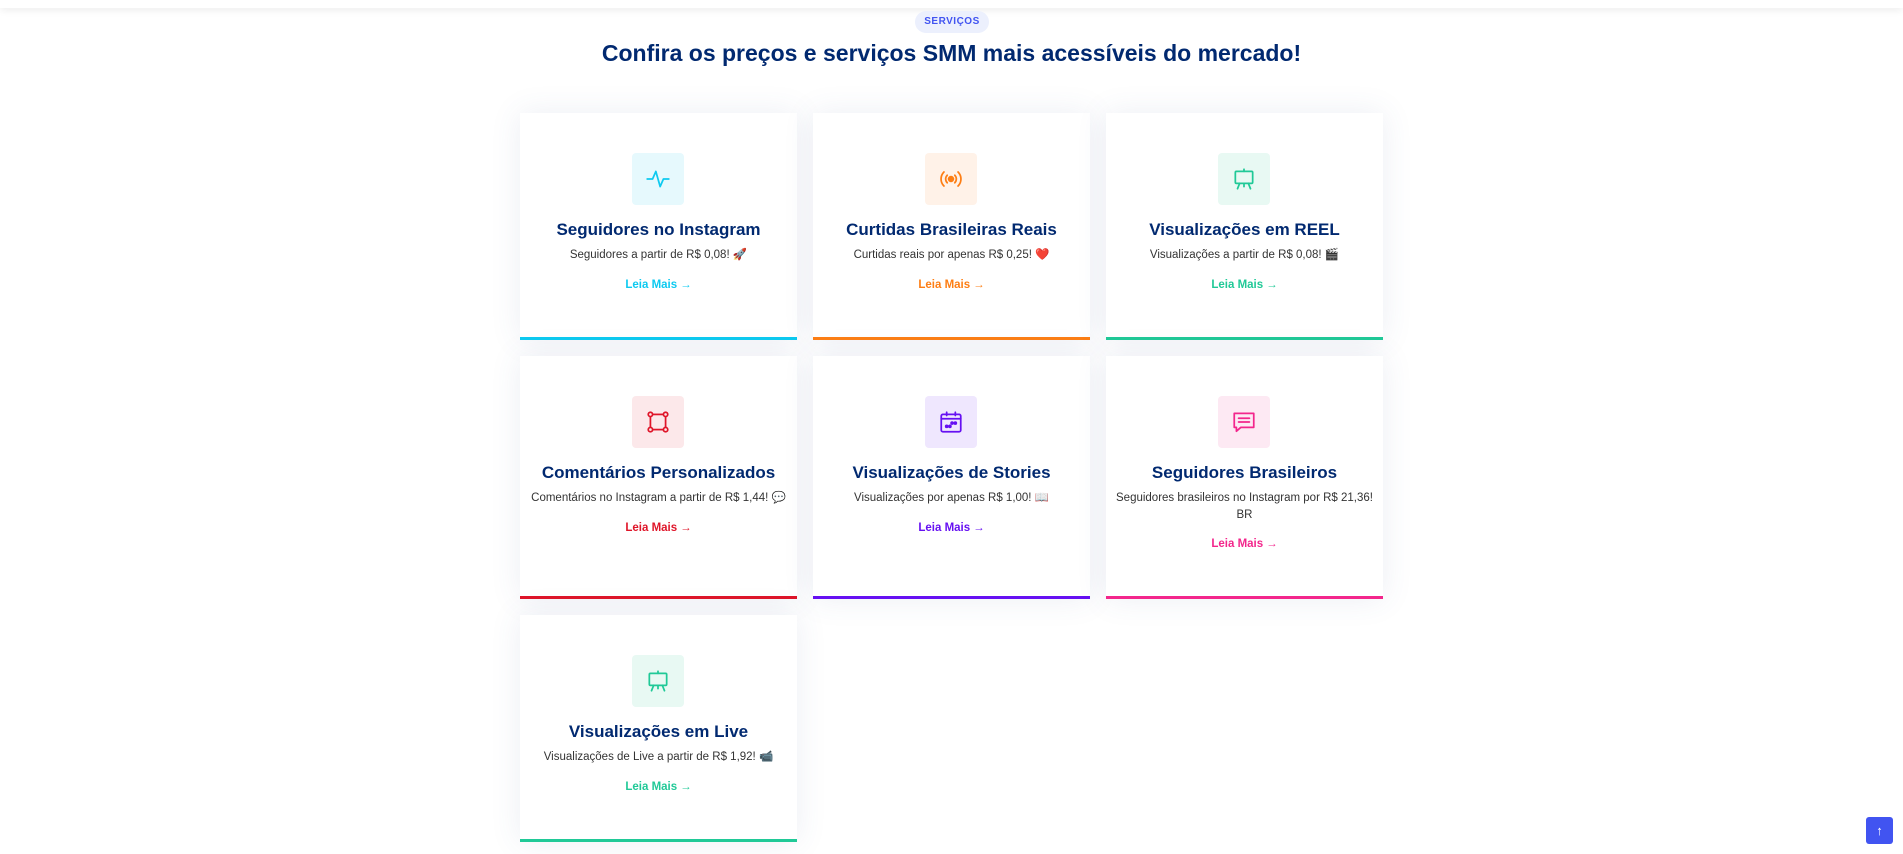 The width and height of the screenshot is (1903, 854). I want to click on back-to-top-button: ↑, so click(1879, 830).